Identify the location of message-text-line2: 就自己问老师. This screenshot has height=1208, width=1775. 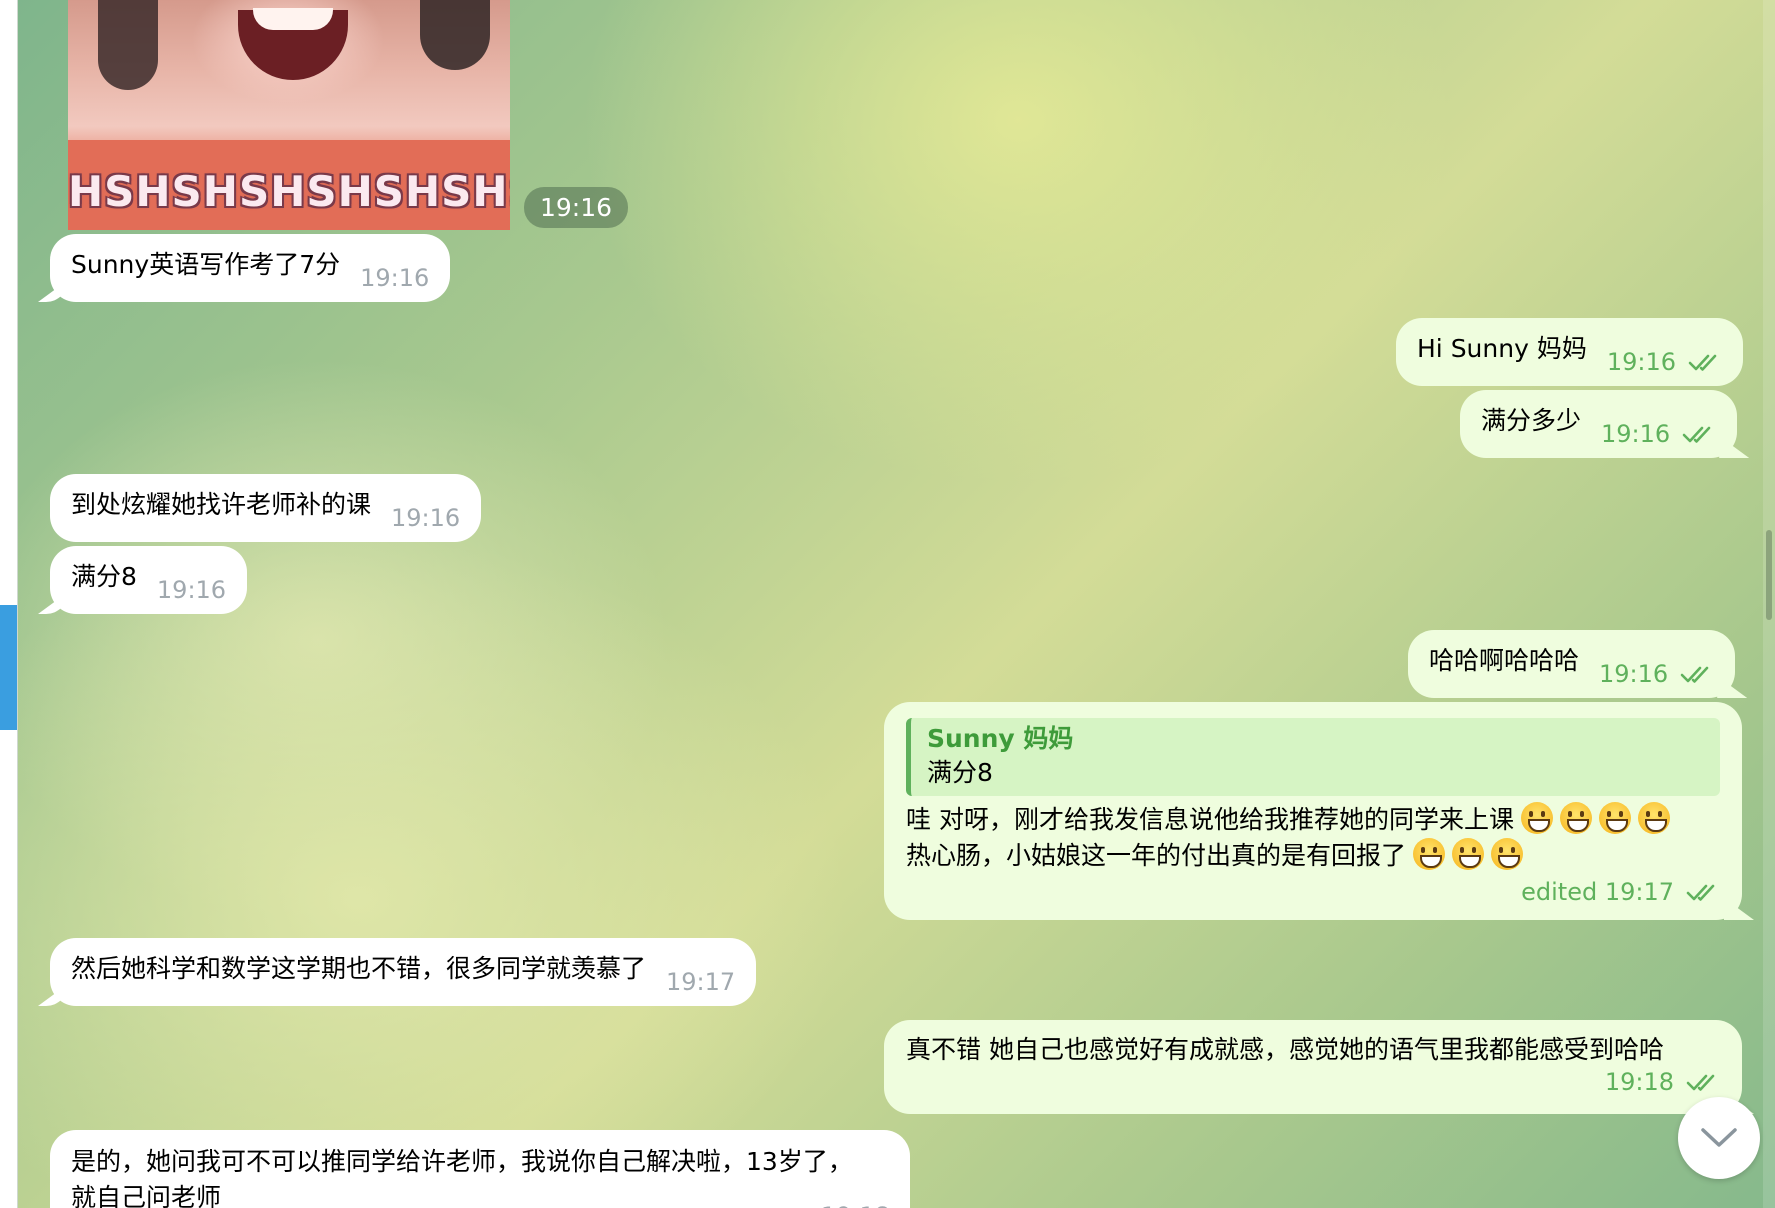
(146, 1195).